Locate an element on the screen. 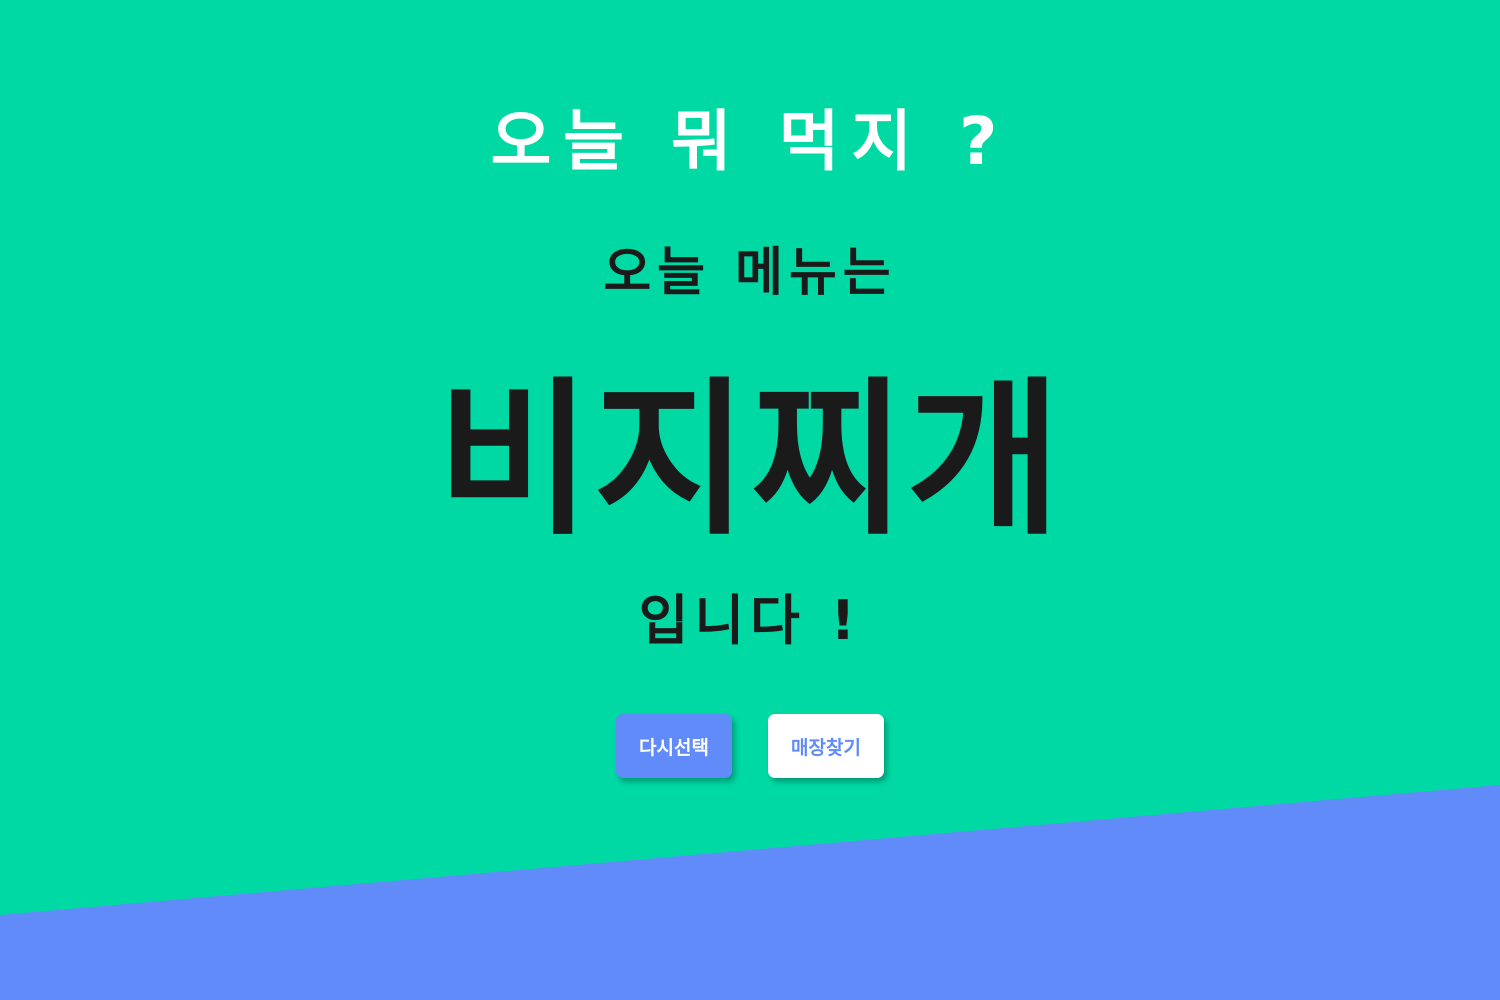 The image size is (1500, 1000). page-title: 오늘 뭐 먹지 ? is located at coordinates (750, 141).